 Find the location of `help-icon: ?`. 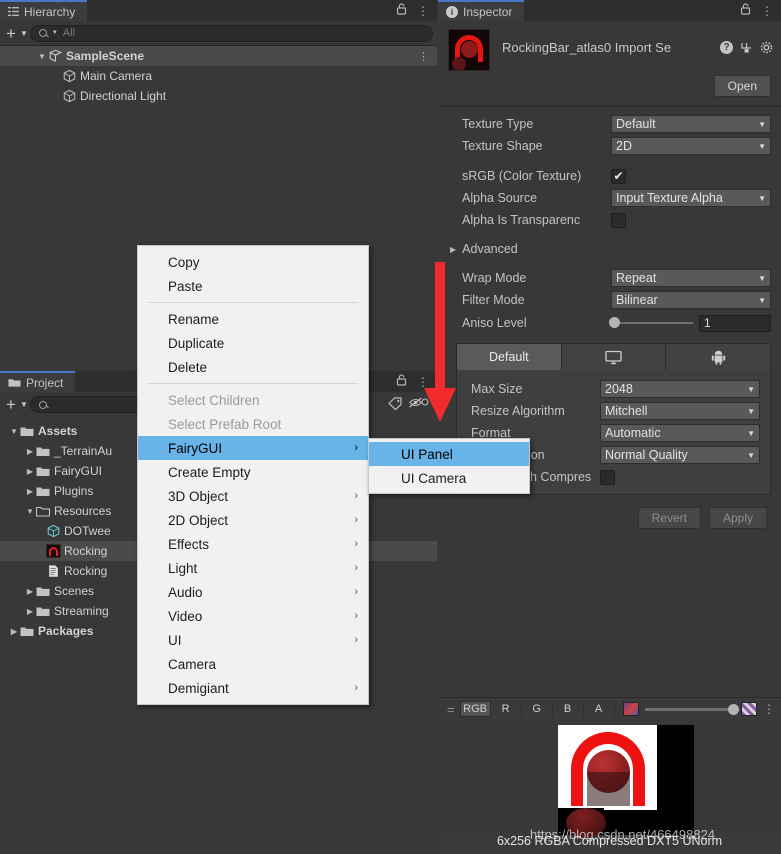

help-icon: ? is located at coordinates (726, 47).